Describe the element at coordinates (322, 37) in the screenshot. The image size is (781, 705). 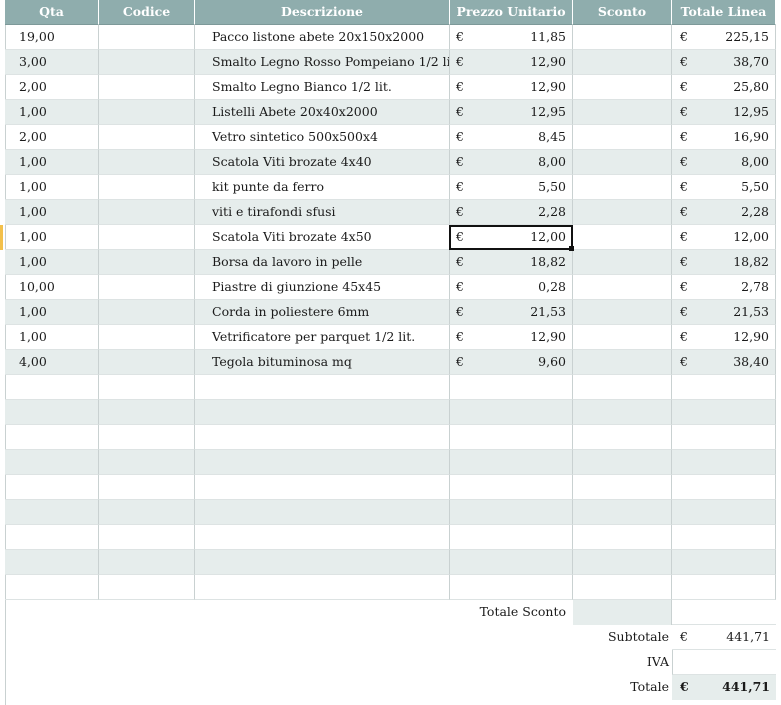
I see `cell-descrizione: Pacco listone abete 20x150x2000` at that location.